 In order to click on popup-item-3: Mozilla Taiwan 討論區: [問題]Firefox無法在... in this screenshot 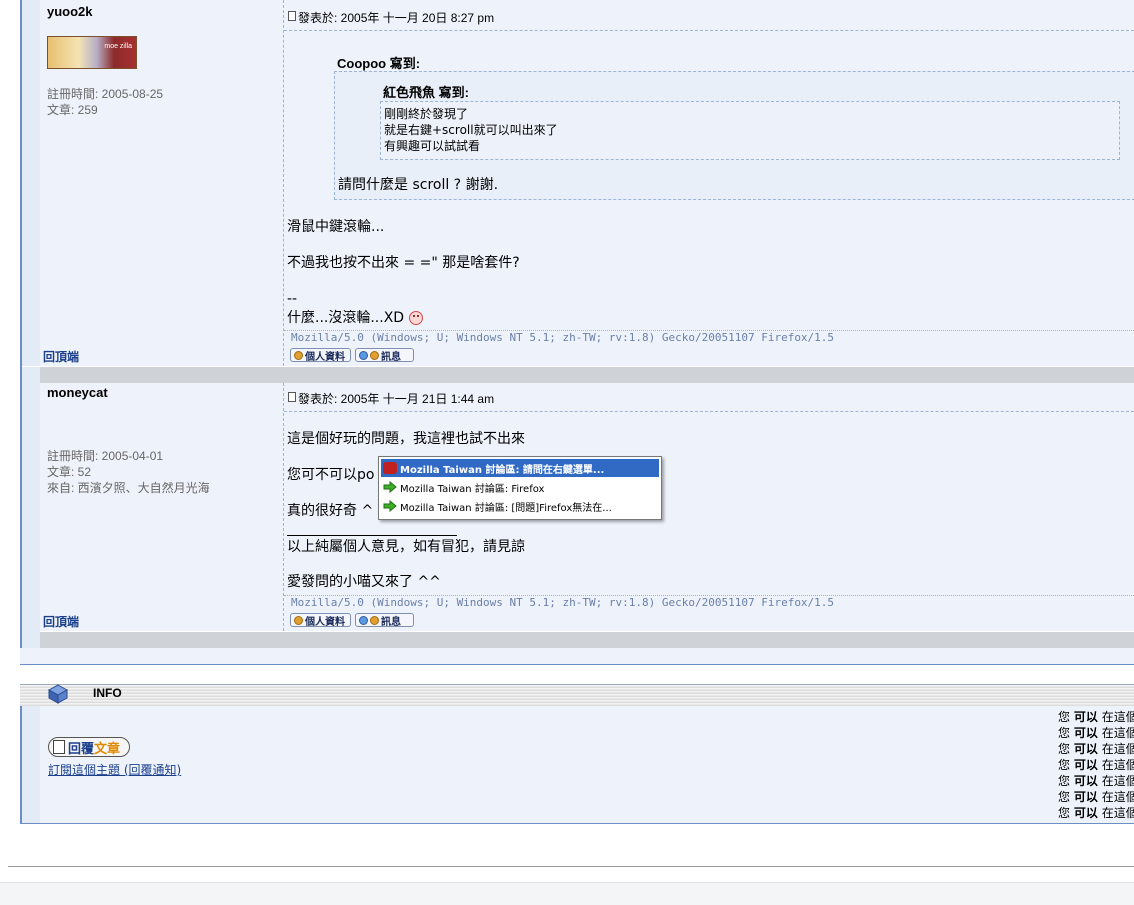, I will do `click(520, 506)`.